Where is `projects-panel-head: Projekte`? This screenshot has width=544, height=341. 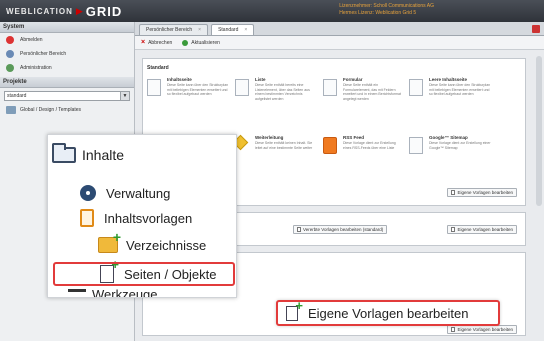 projects-panel-head: Projekte is located at coordinates (67, 82).